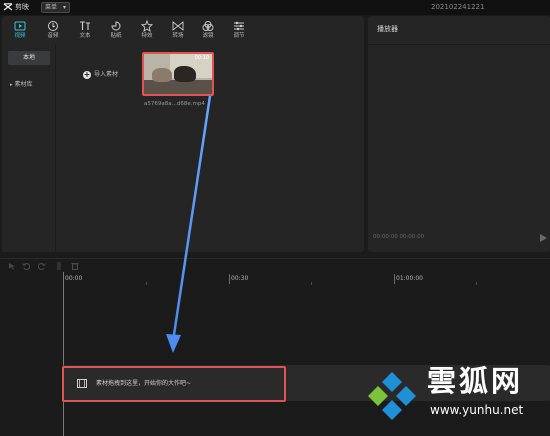 This screenshot has width=550, height=436. Describe the element at coordinates (392, 396) in the screenshot. I see `watermark-logo-icon` at that location.